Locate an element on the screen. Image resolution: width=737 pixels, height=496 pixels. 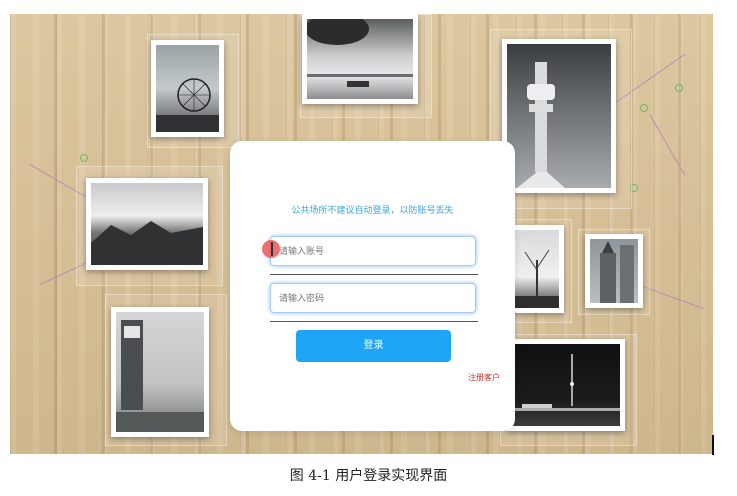
username-underline is located at coordinates (374, 274).